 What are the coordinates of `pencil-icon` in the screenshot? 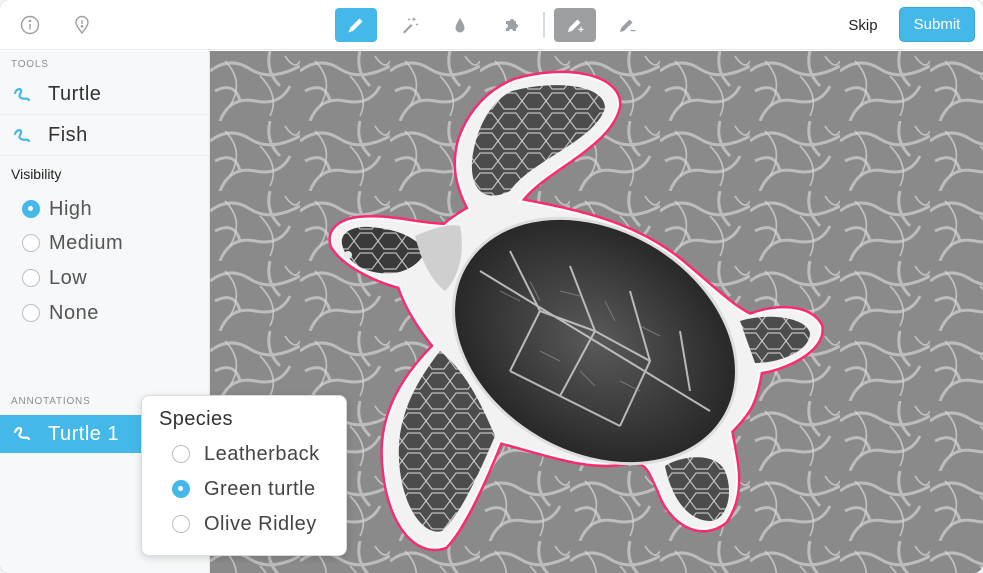 It's located at (356, 25).